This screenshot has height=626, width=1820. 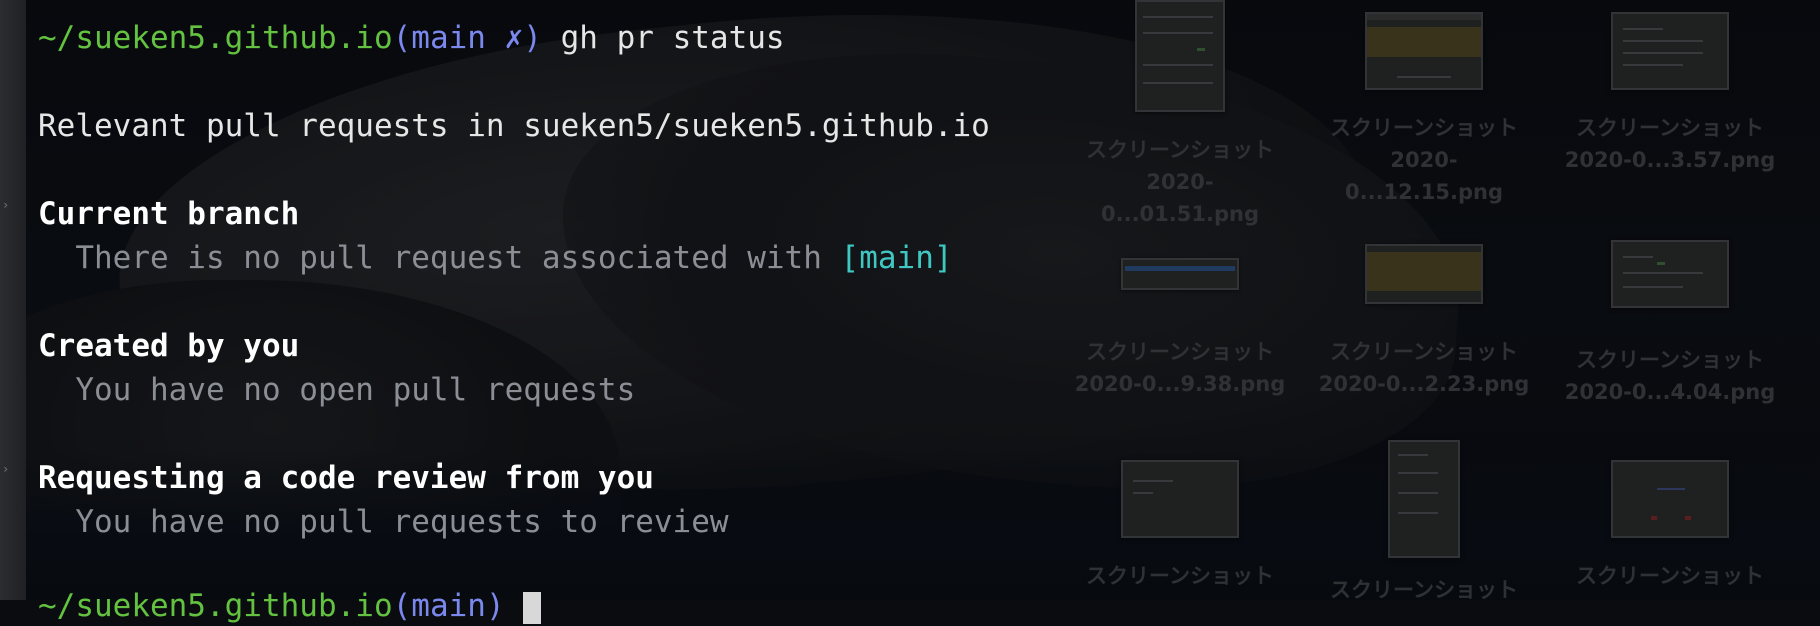 What do you see at coordinates (337, 390) in the screenshot?
I see `section-message-created-by-you: You have no open pull requests` at bounding box center [337, 390].